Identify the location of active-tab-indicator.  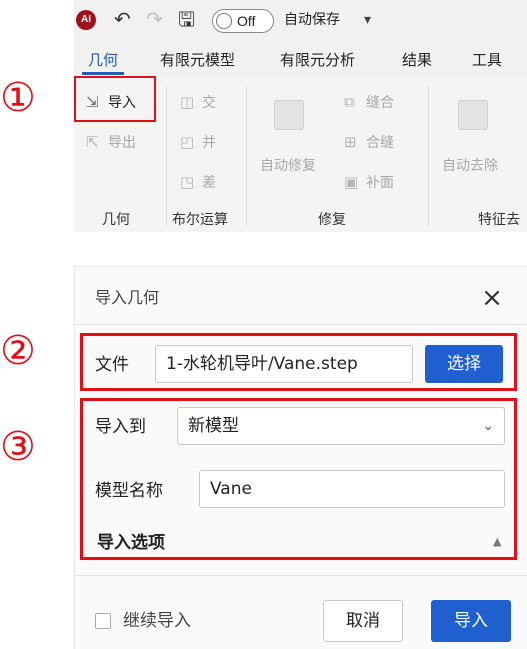
(103, 73).